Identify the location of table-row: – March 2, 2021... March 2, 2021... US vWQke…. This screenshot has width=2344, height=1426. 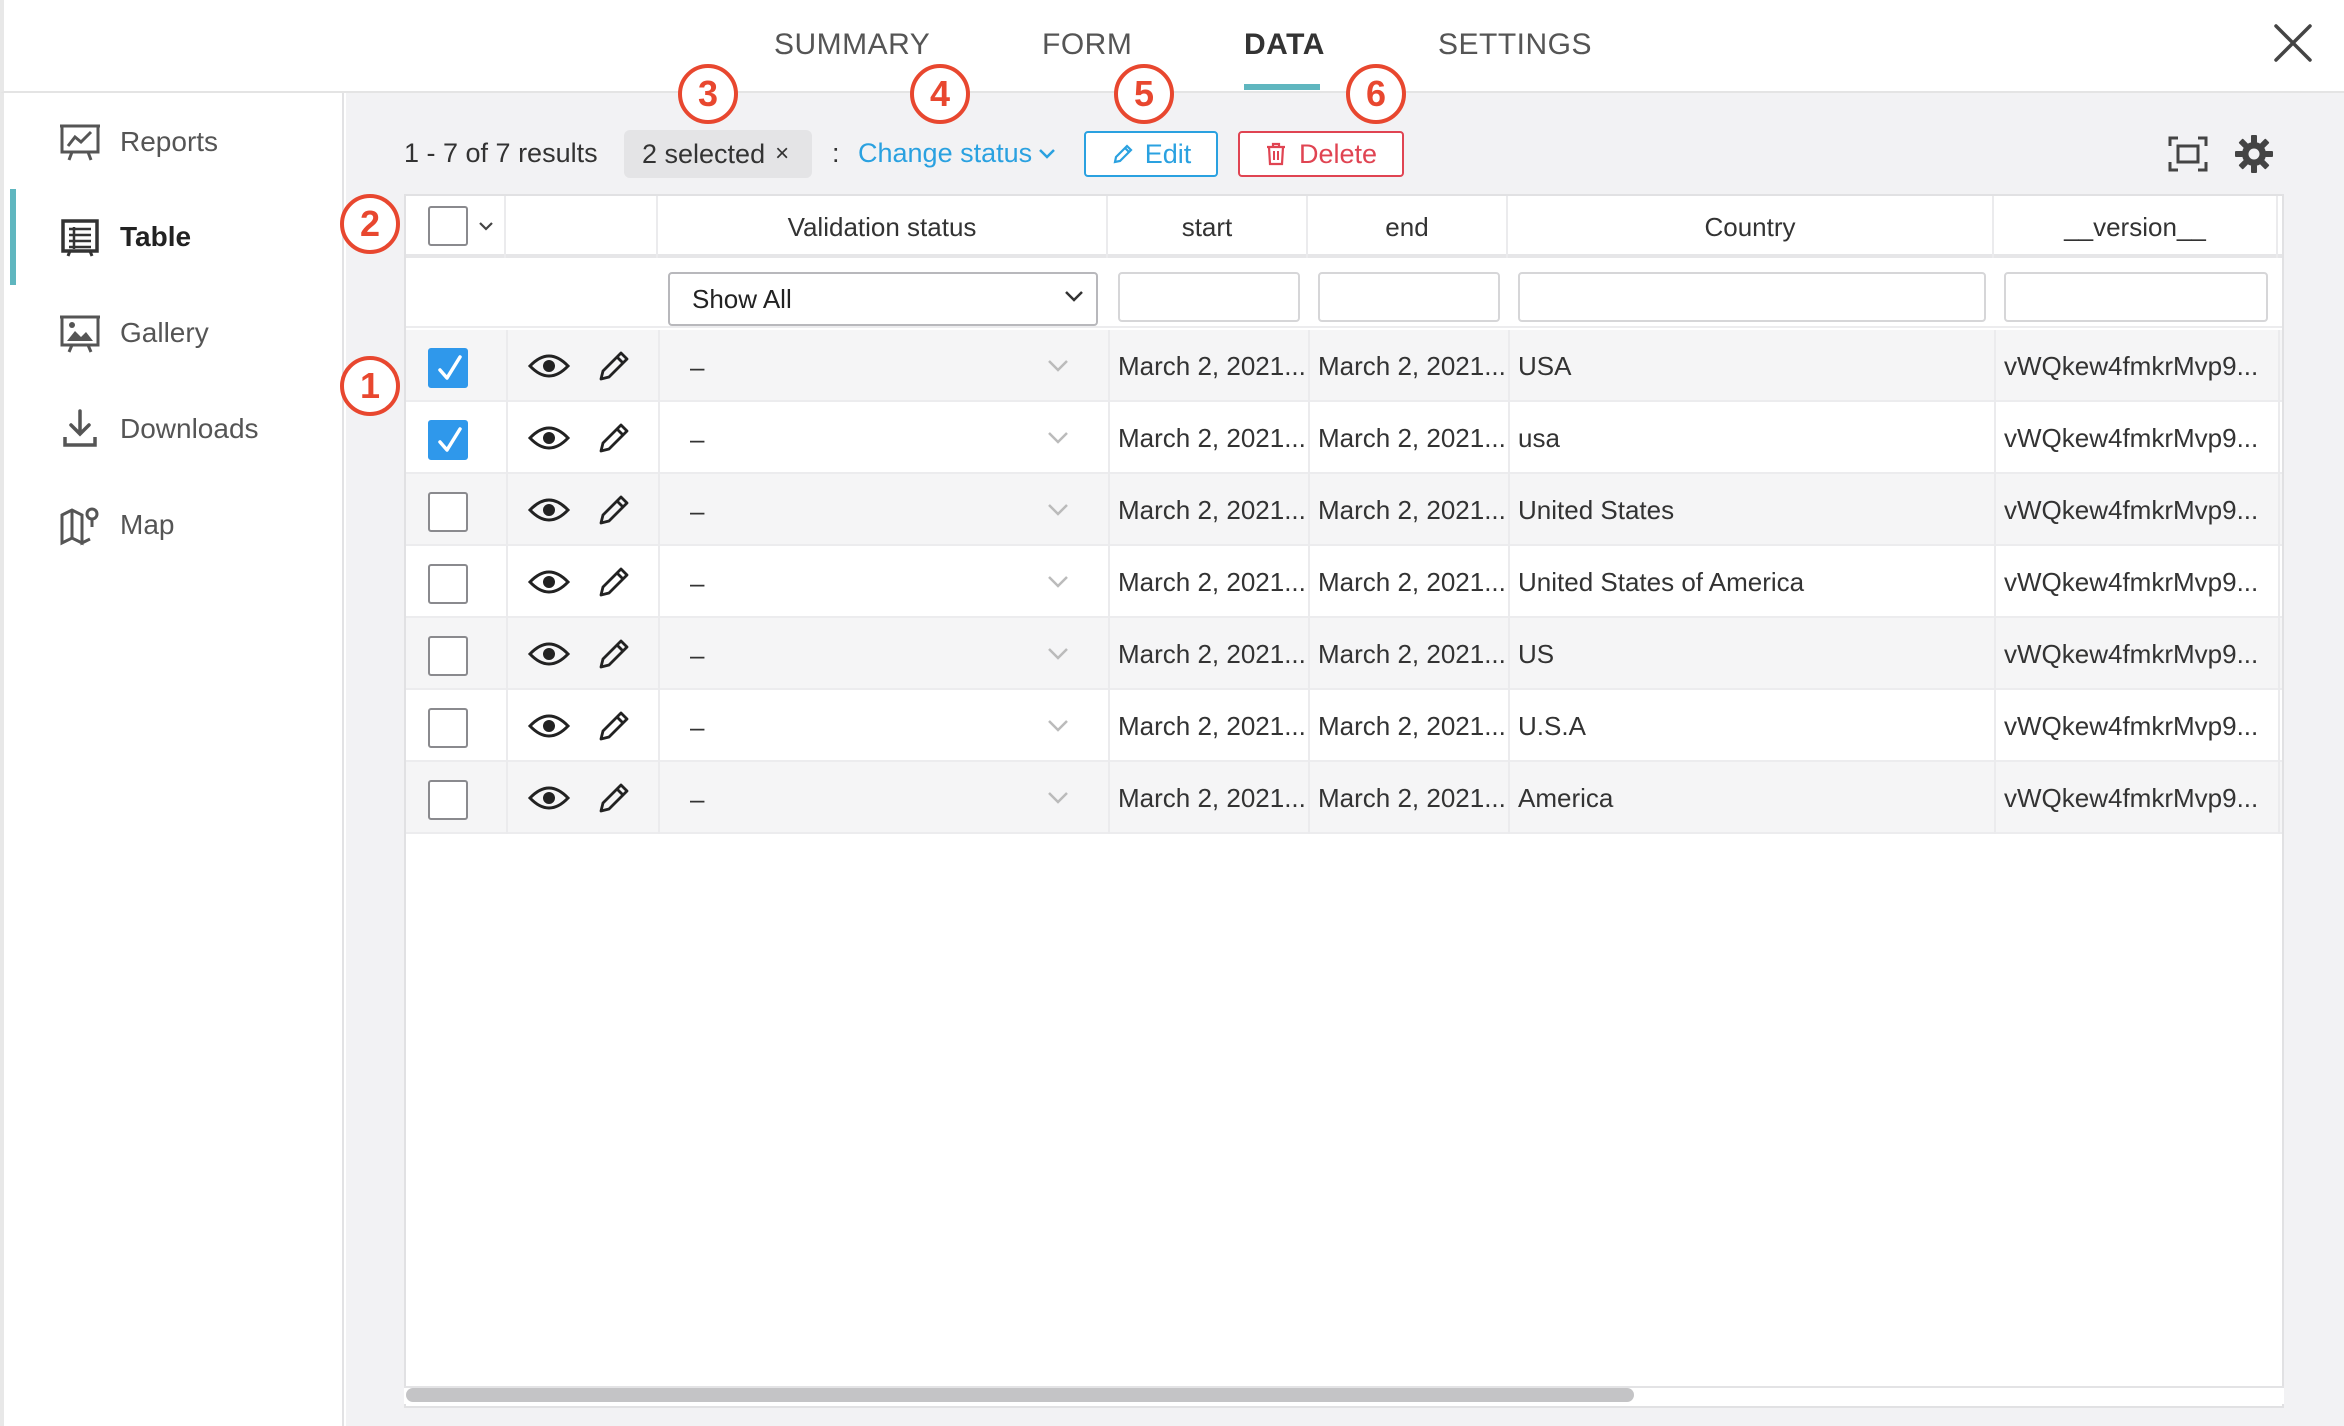
(1344, 654).